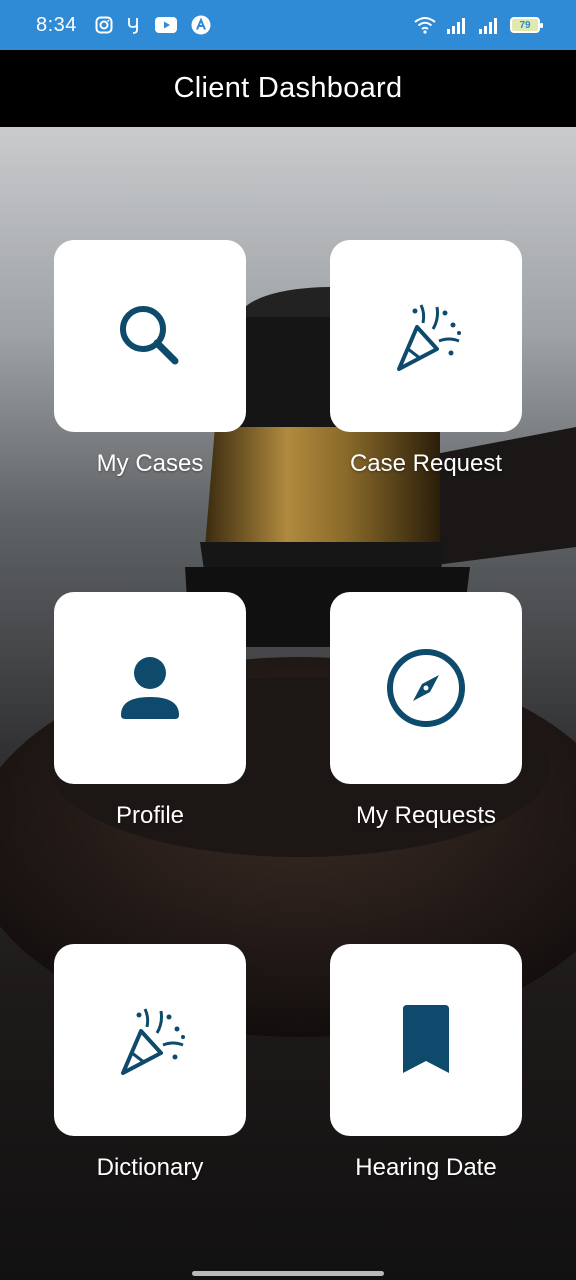 The image size is (576, 1280). What do you see at coordinates (425, 25) in the screenshot?
I see `wifi-icon` at bounding box center [425, 25].